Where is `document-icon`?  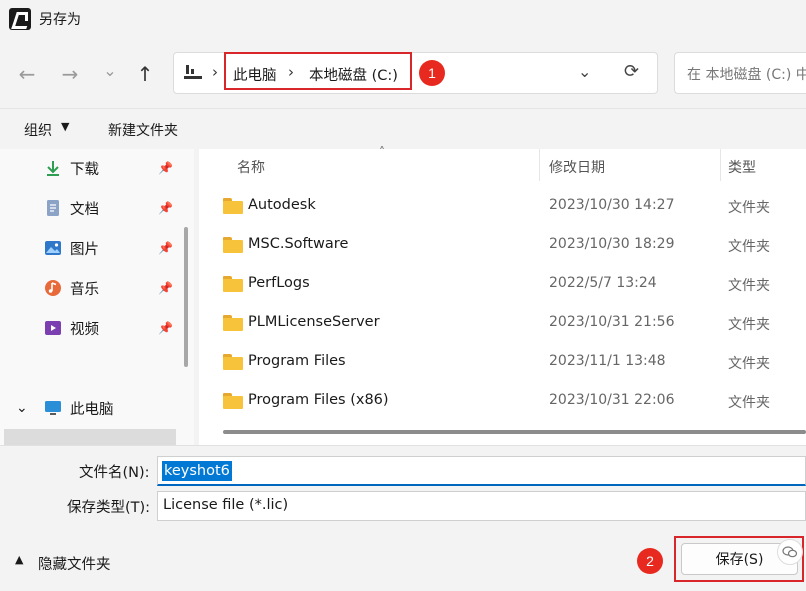
document-icon is located at coordinates (53, 208).